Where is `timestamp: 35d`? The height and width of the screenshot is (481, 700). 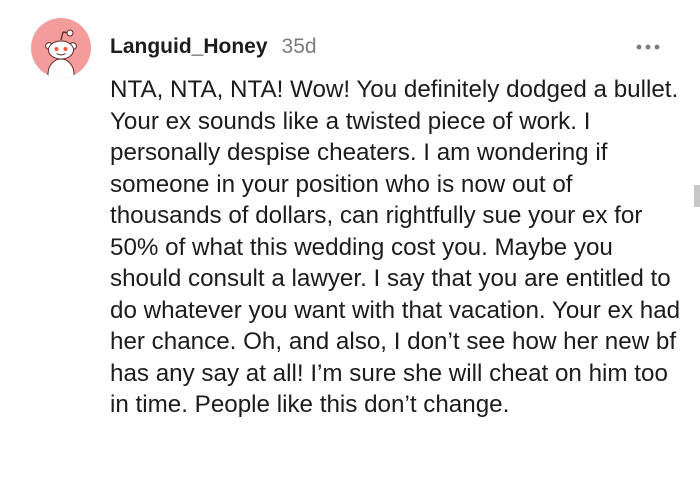 timestamp: 35d is located at coordinates (299, 46).